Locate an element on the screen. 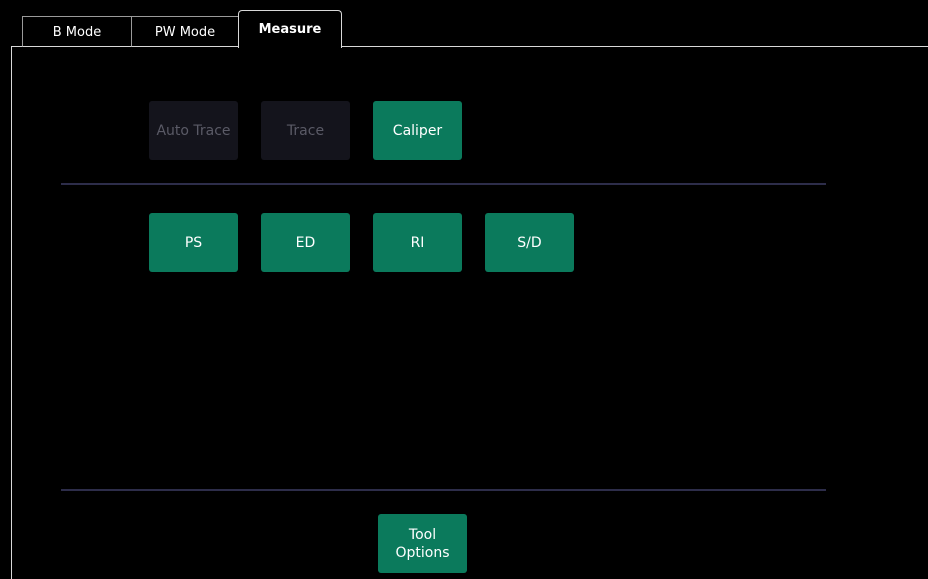  button-label: Caliper is located at coordinates (417, 130).